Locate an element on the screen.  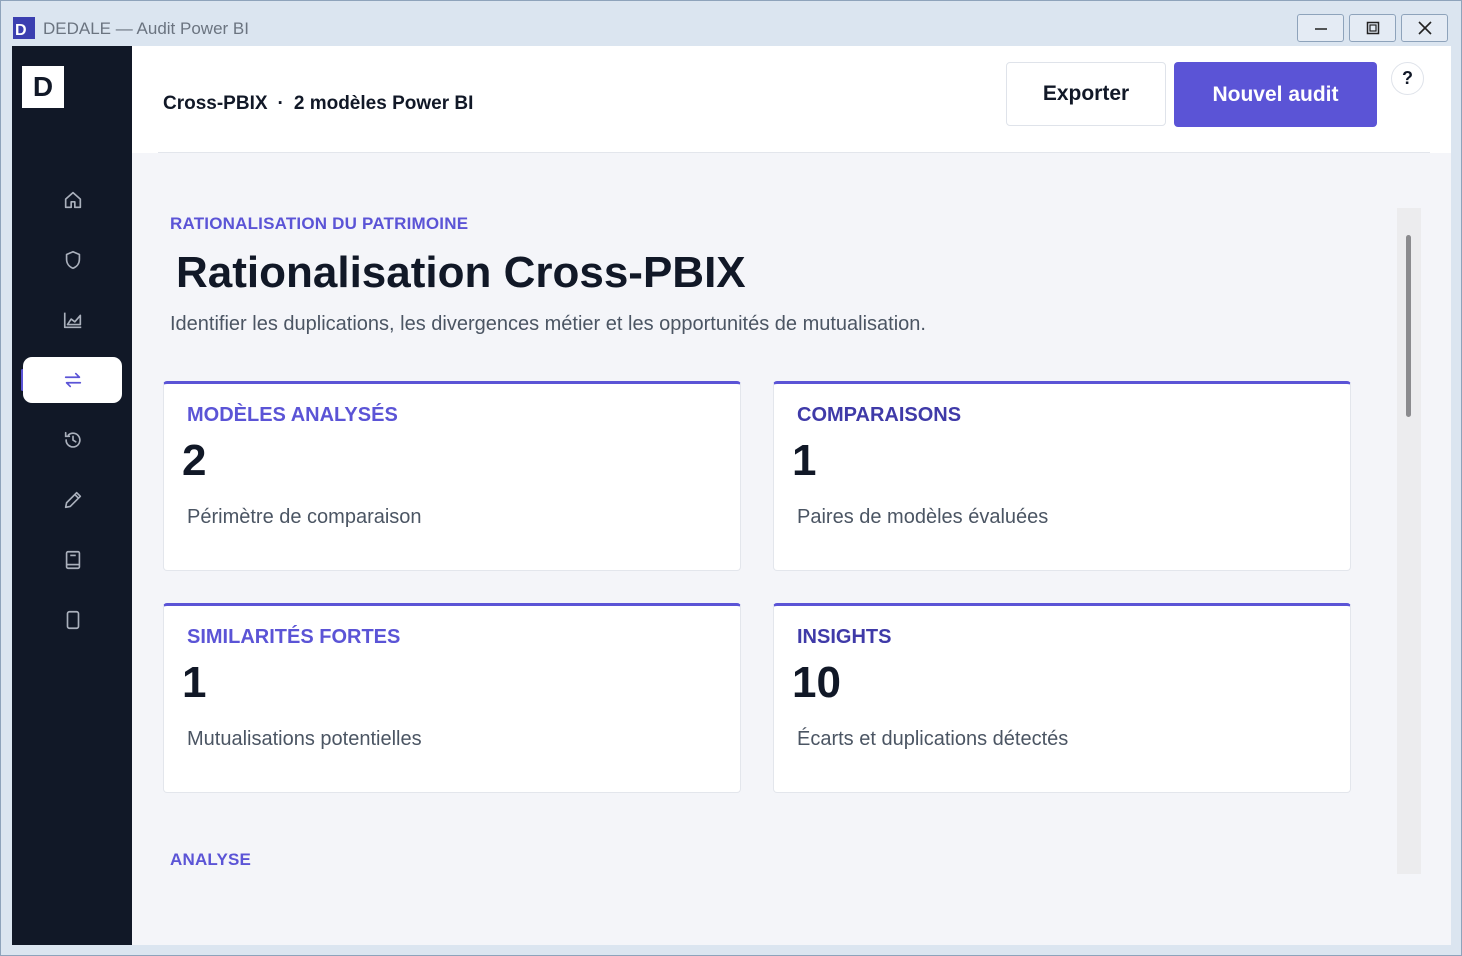
maximize-button is located at coordinates (1372, 28).